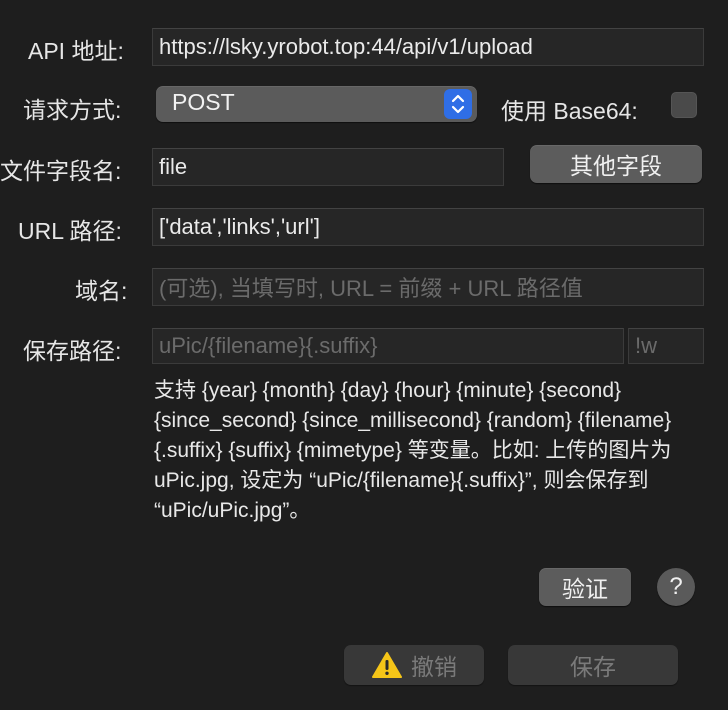 The image size is (728, 710). I want to click on url-path-field: ['data','links','url'], so click(428, 227).